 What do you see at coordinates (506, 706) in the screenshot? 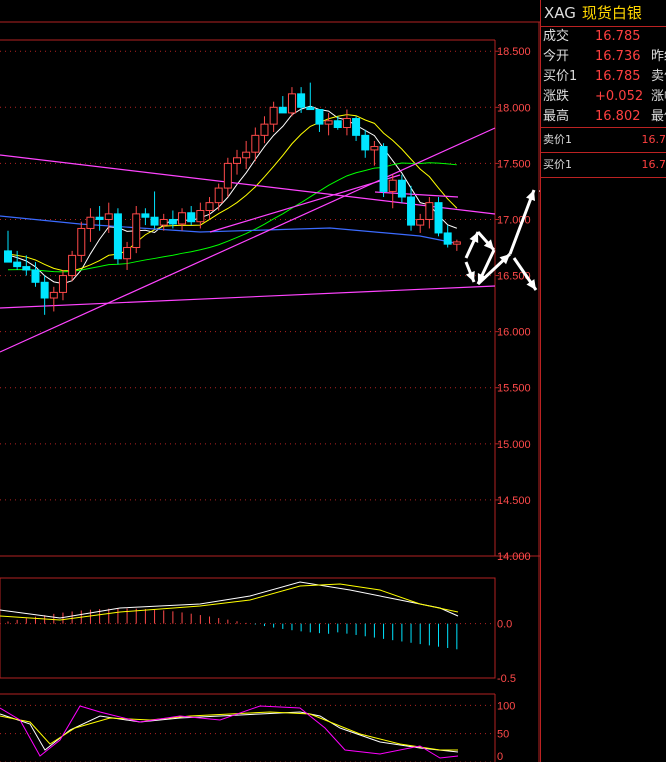
I see `kdj-tick-label: 100` at bounding box center [506, 706].